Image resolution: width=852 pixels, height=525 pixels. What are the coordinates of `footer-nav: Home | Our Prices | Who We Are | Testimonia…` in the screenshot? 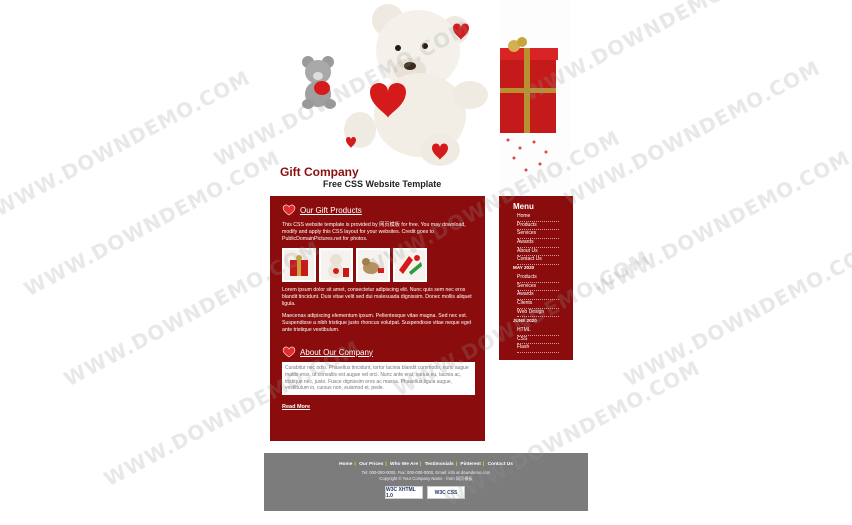 It's located at (426, 464).